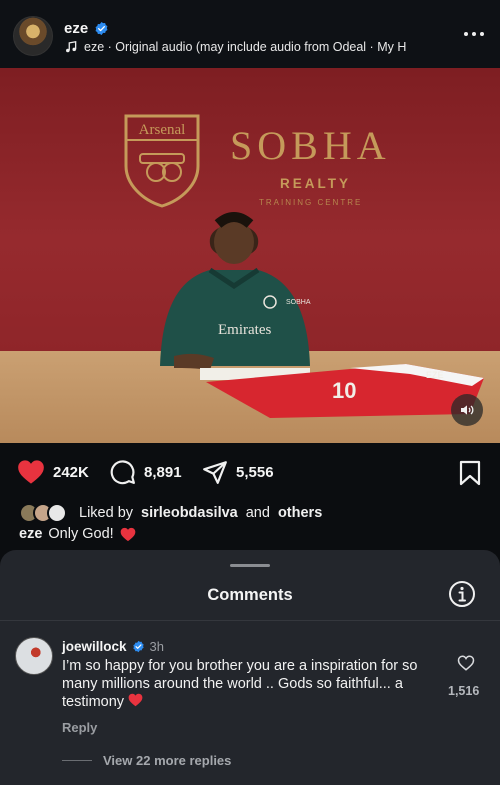 The width and height of the screenshot is (500, 785). What do you see at coordinates (167, 760) in the screenshot?
I see `view-more-replies-button: View 22 more replies` at bounding box center [167, 760].